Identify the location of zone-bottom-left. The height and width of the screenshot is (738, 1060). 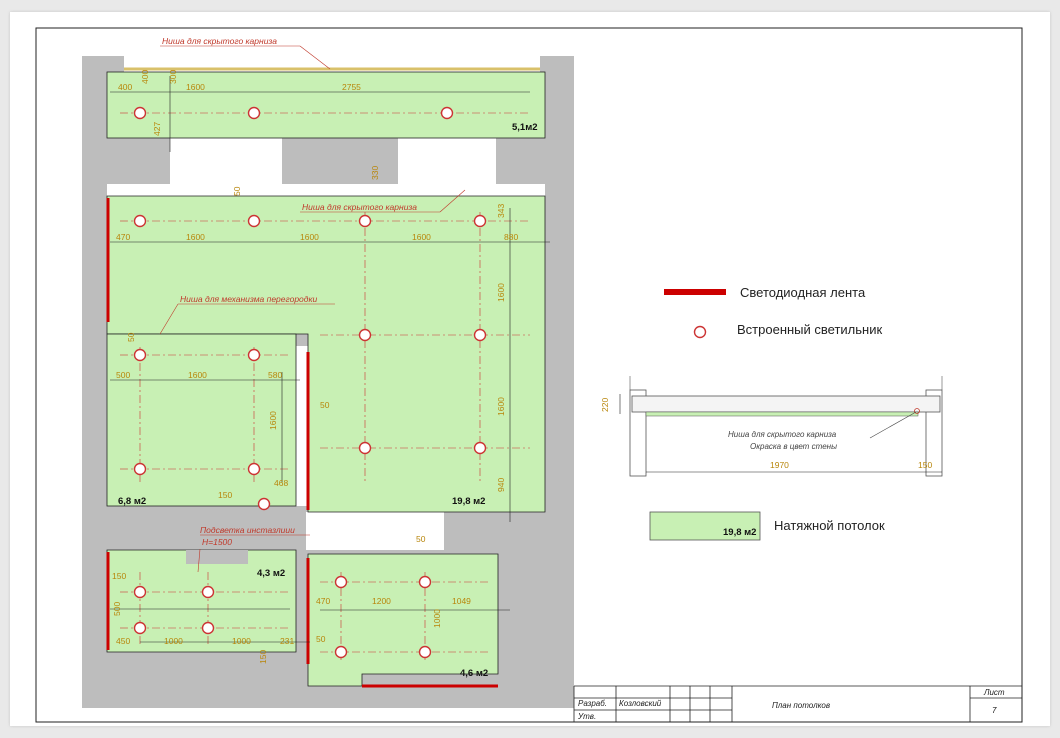
(201, 601).